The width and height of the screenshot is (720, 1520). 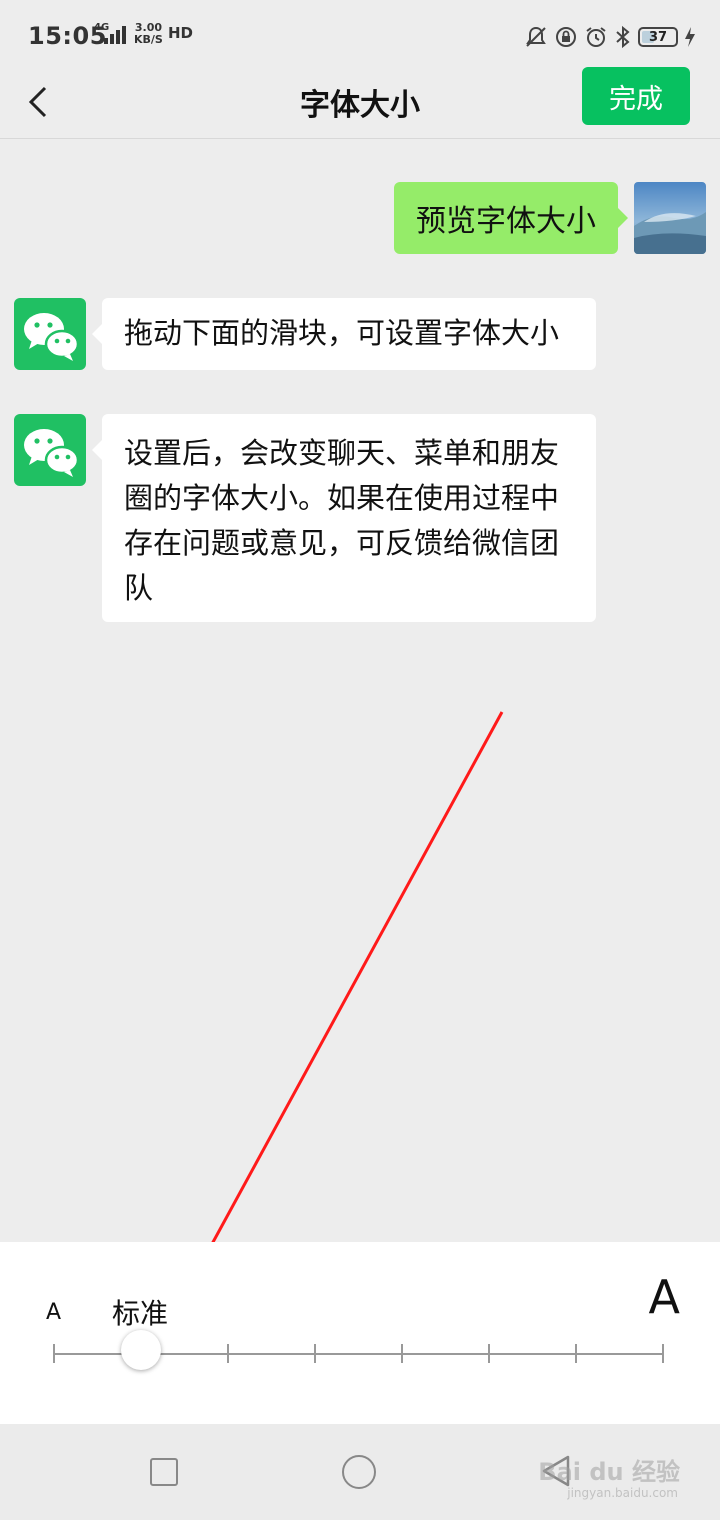 What do you see at coordinates (54, 1312) in the screenshot?
I see `small-font-label: A` at bounding box center [54, 1312].